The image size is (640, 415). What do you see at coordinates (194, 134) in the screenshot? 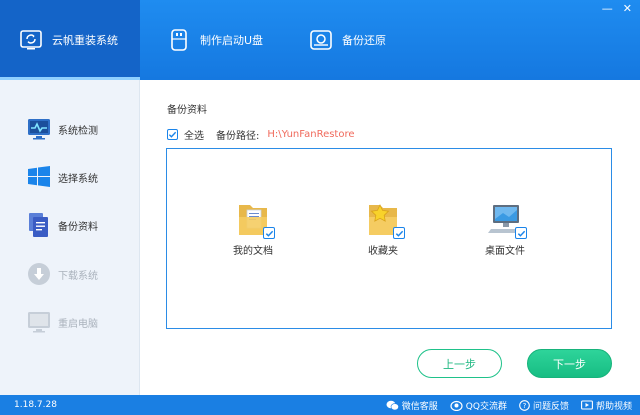
I see `select-all-label: 全选` at bounding box center [194, 134].